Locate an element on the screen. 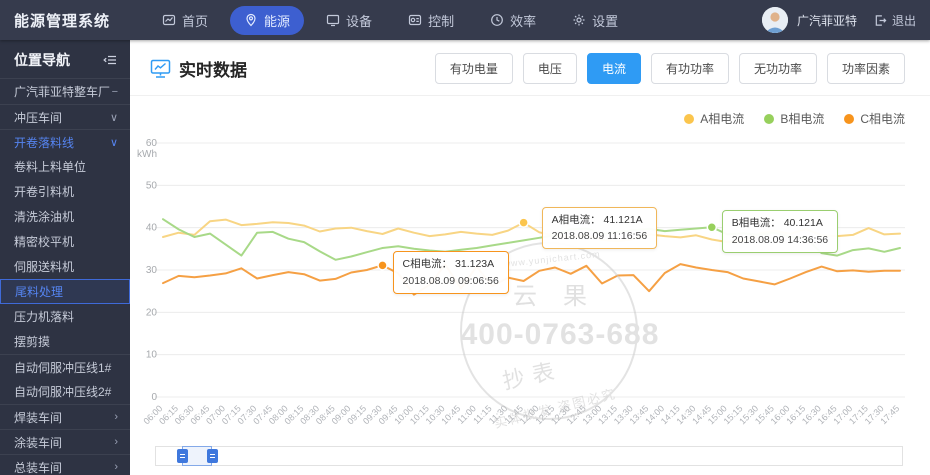 The height and width of the screenshot is (475, 930). metric-button-无功功率: 无功功率 is located at coordinates (777, 68).